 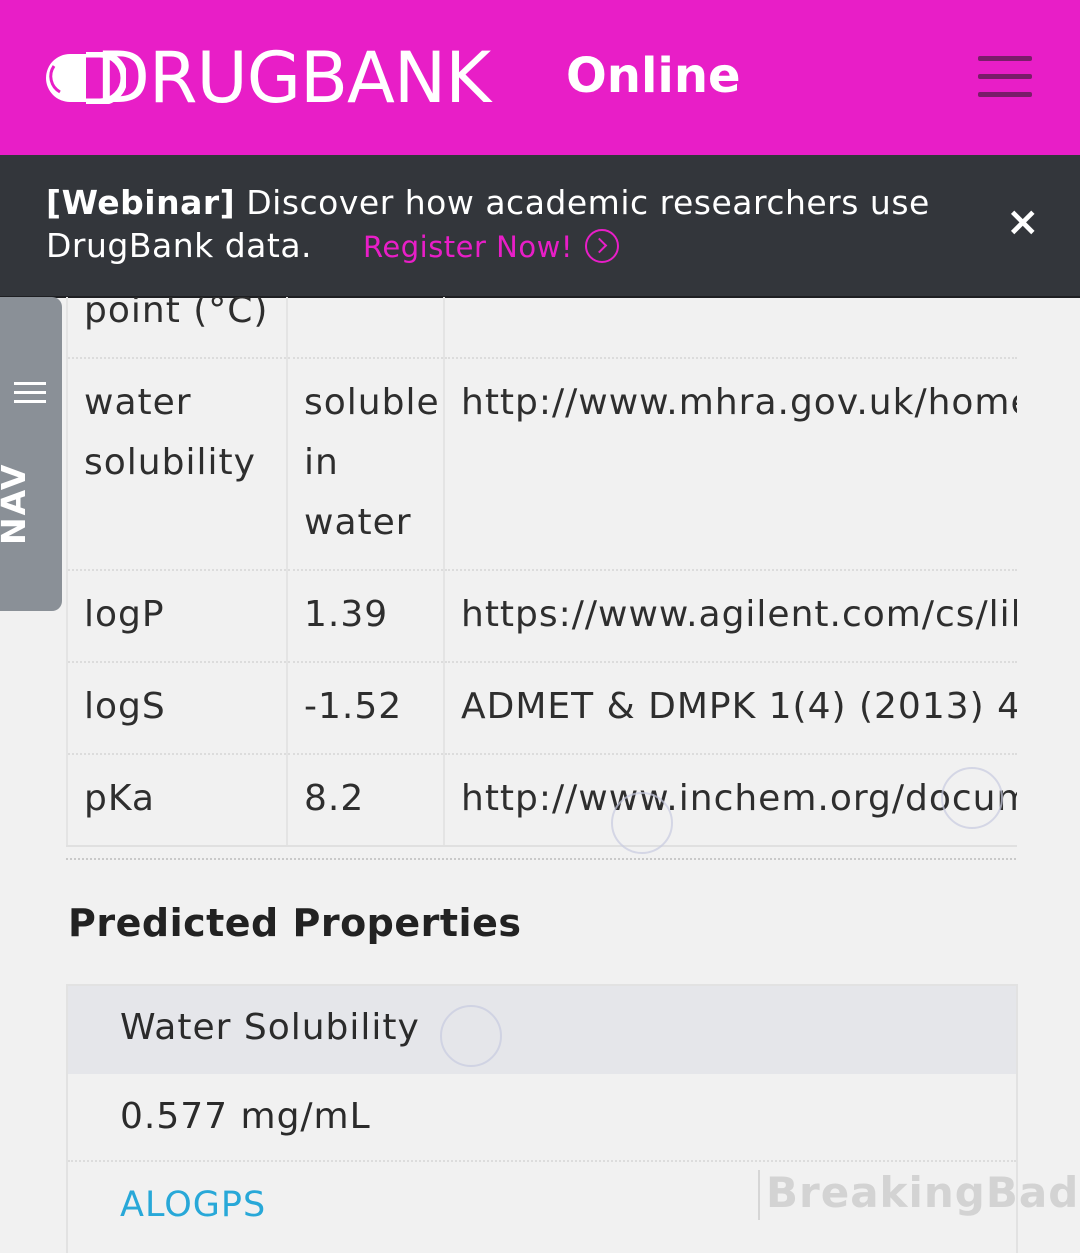 What do you see at coordinates (468, 247) in the screenshot?
I see `register-now-label: Register Now!` at bounding box center [468, 247].